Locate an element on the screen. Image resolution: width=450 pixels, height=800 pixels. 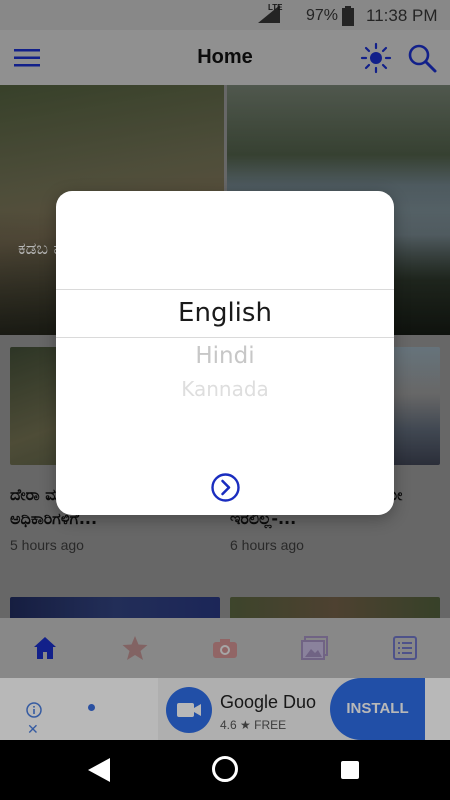
arrow-right-circle-icon is located at coordinates (225, 487).